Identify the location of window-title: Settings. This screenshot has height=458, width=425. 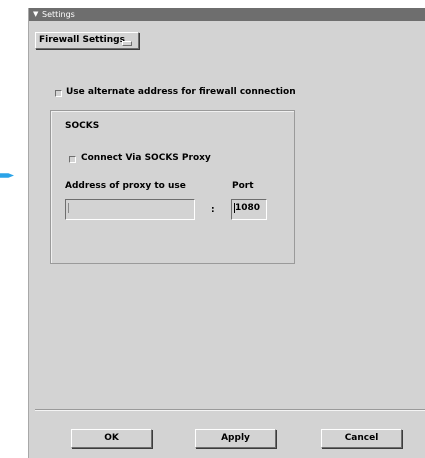
(58, 14).